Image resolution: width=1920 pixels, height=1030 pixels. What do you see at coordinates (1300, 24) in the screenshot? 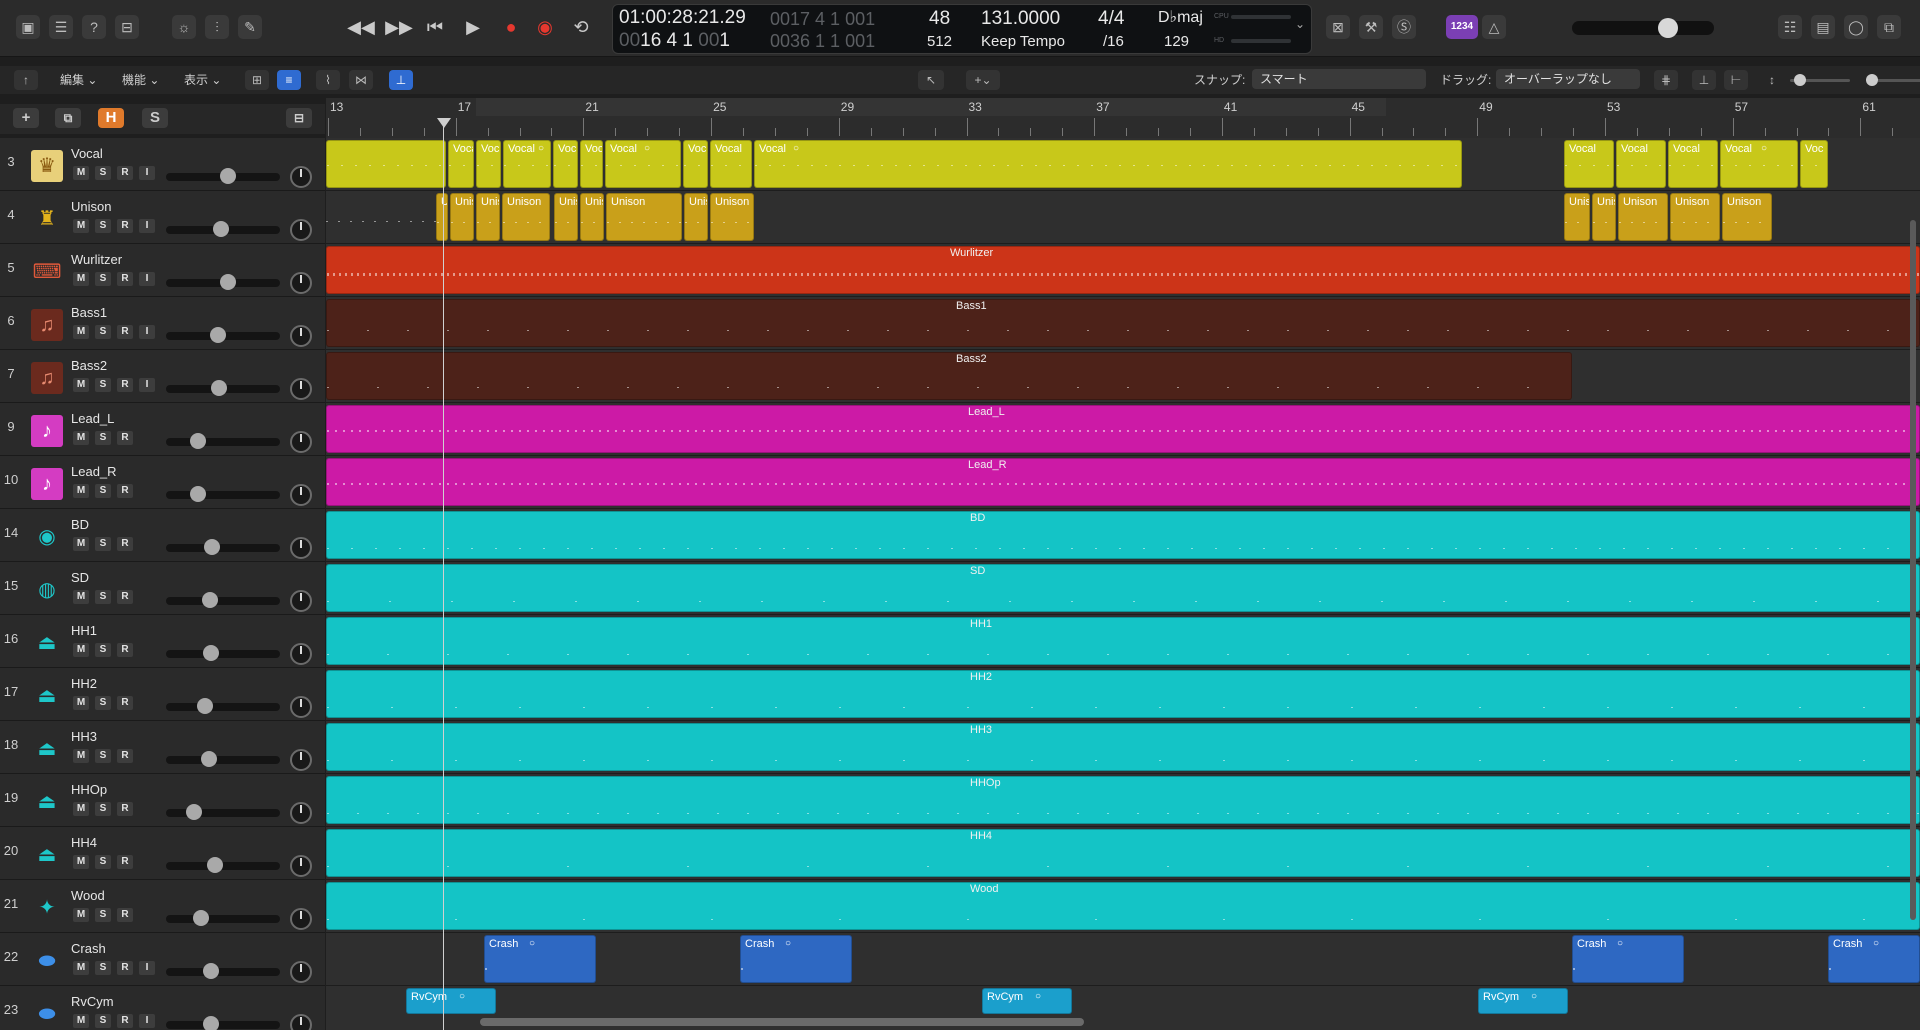
I see `chevron-down-icon: ⌄` at bounding box center [1300, 24].